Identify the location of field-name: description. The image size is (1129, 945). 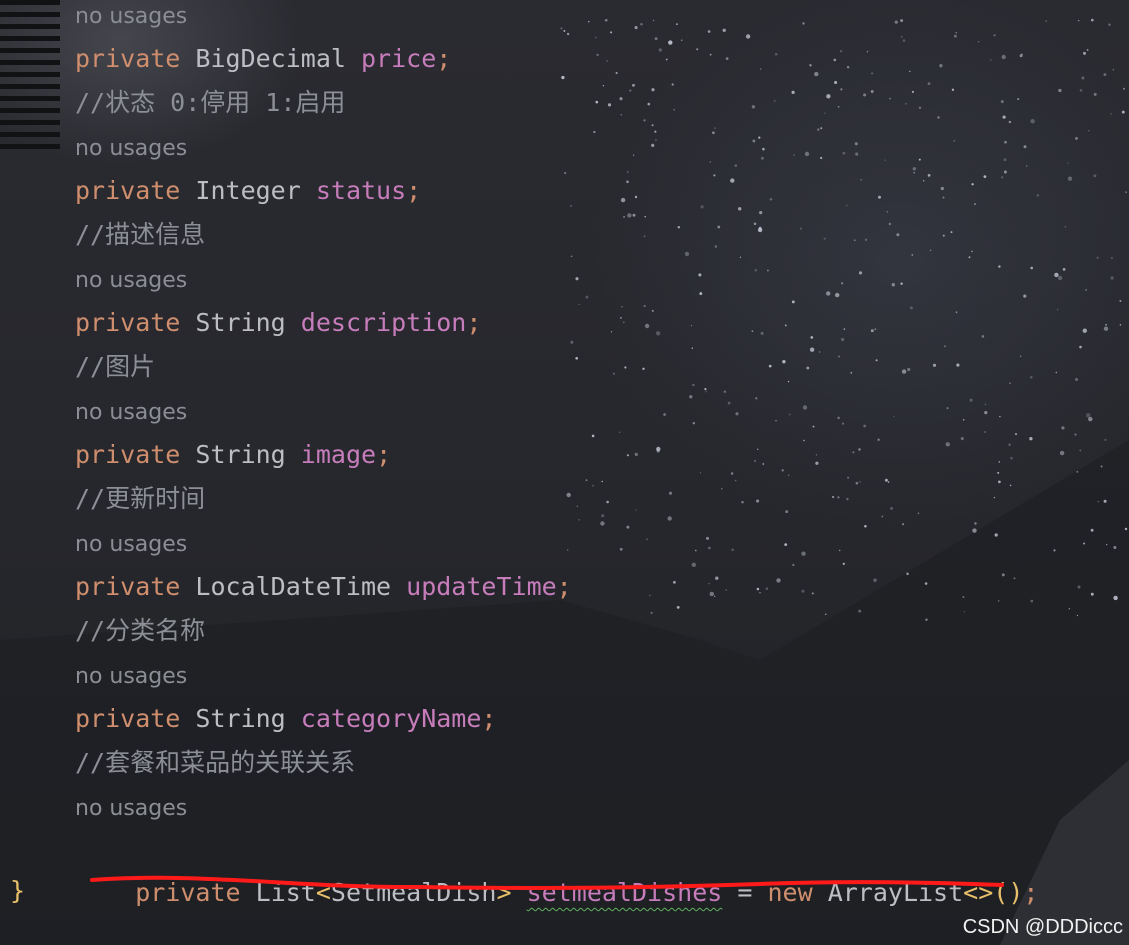
(383, 322).